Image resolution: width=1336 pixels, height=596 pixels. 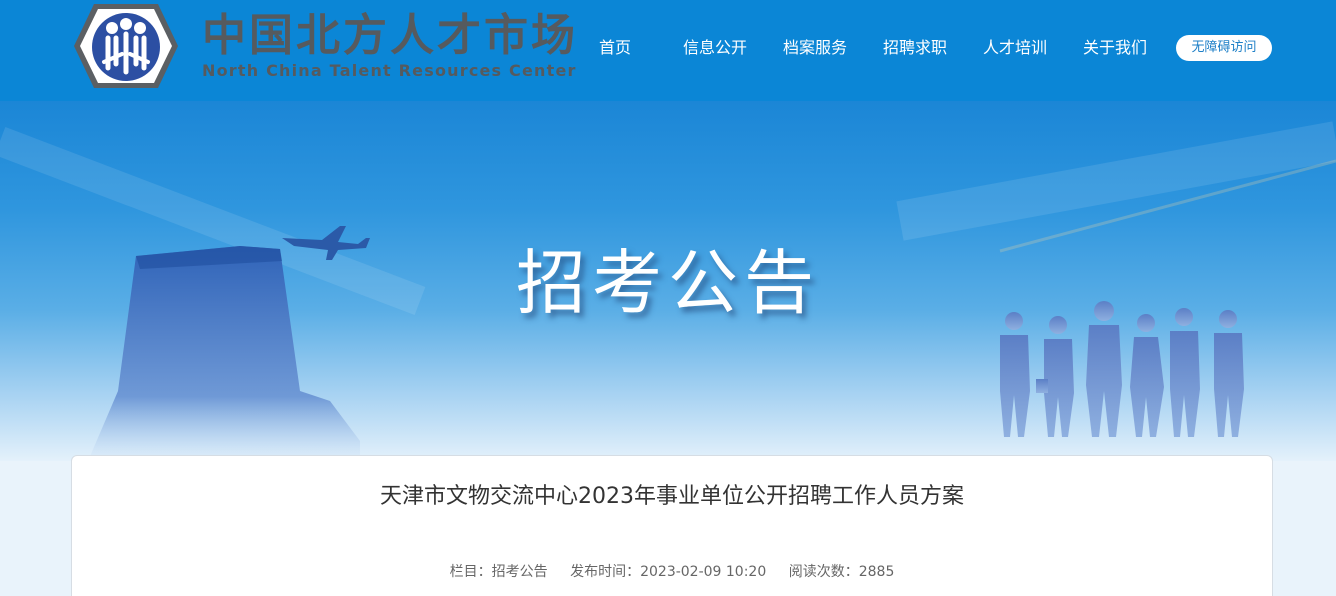 I want to click on banner-title: 招考公告, so click(x=668, y=283).